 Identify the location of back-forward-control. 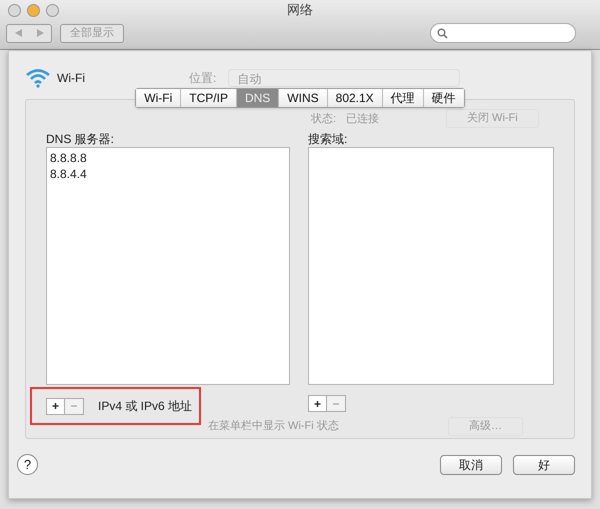
(29, 33).